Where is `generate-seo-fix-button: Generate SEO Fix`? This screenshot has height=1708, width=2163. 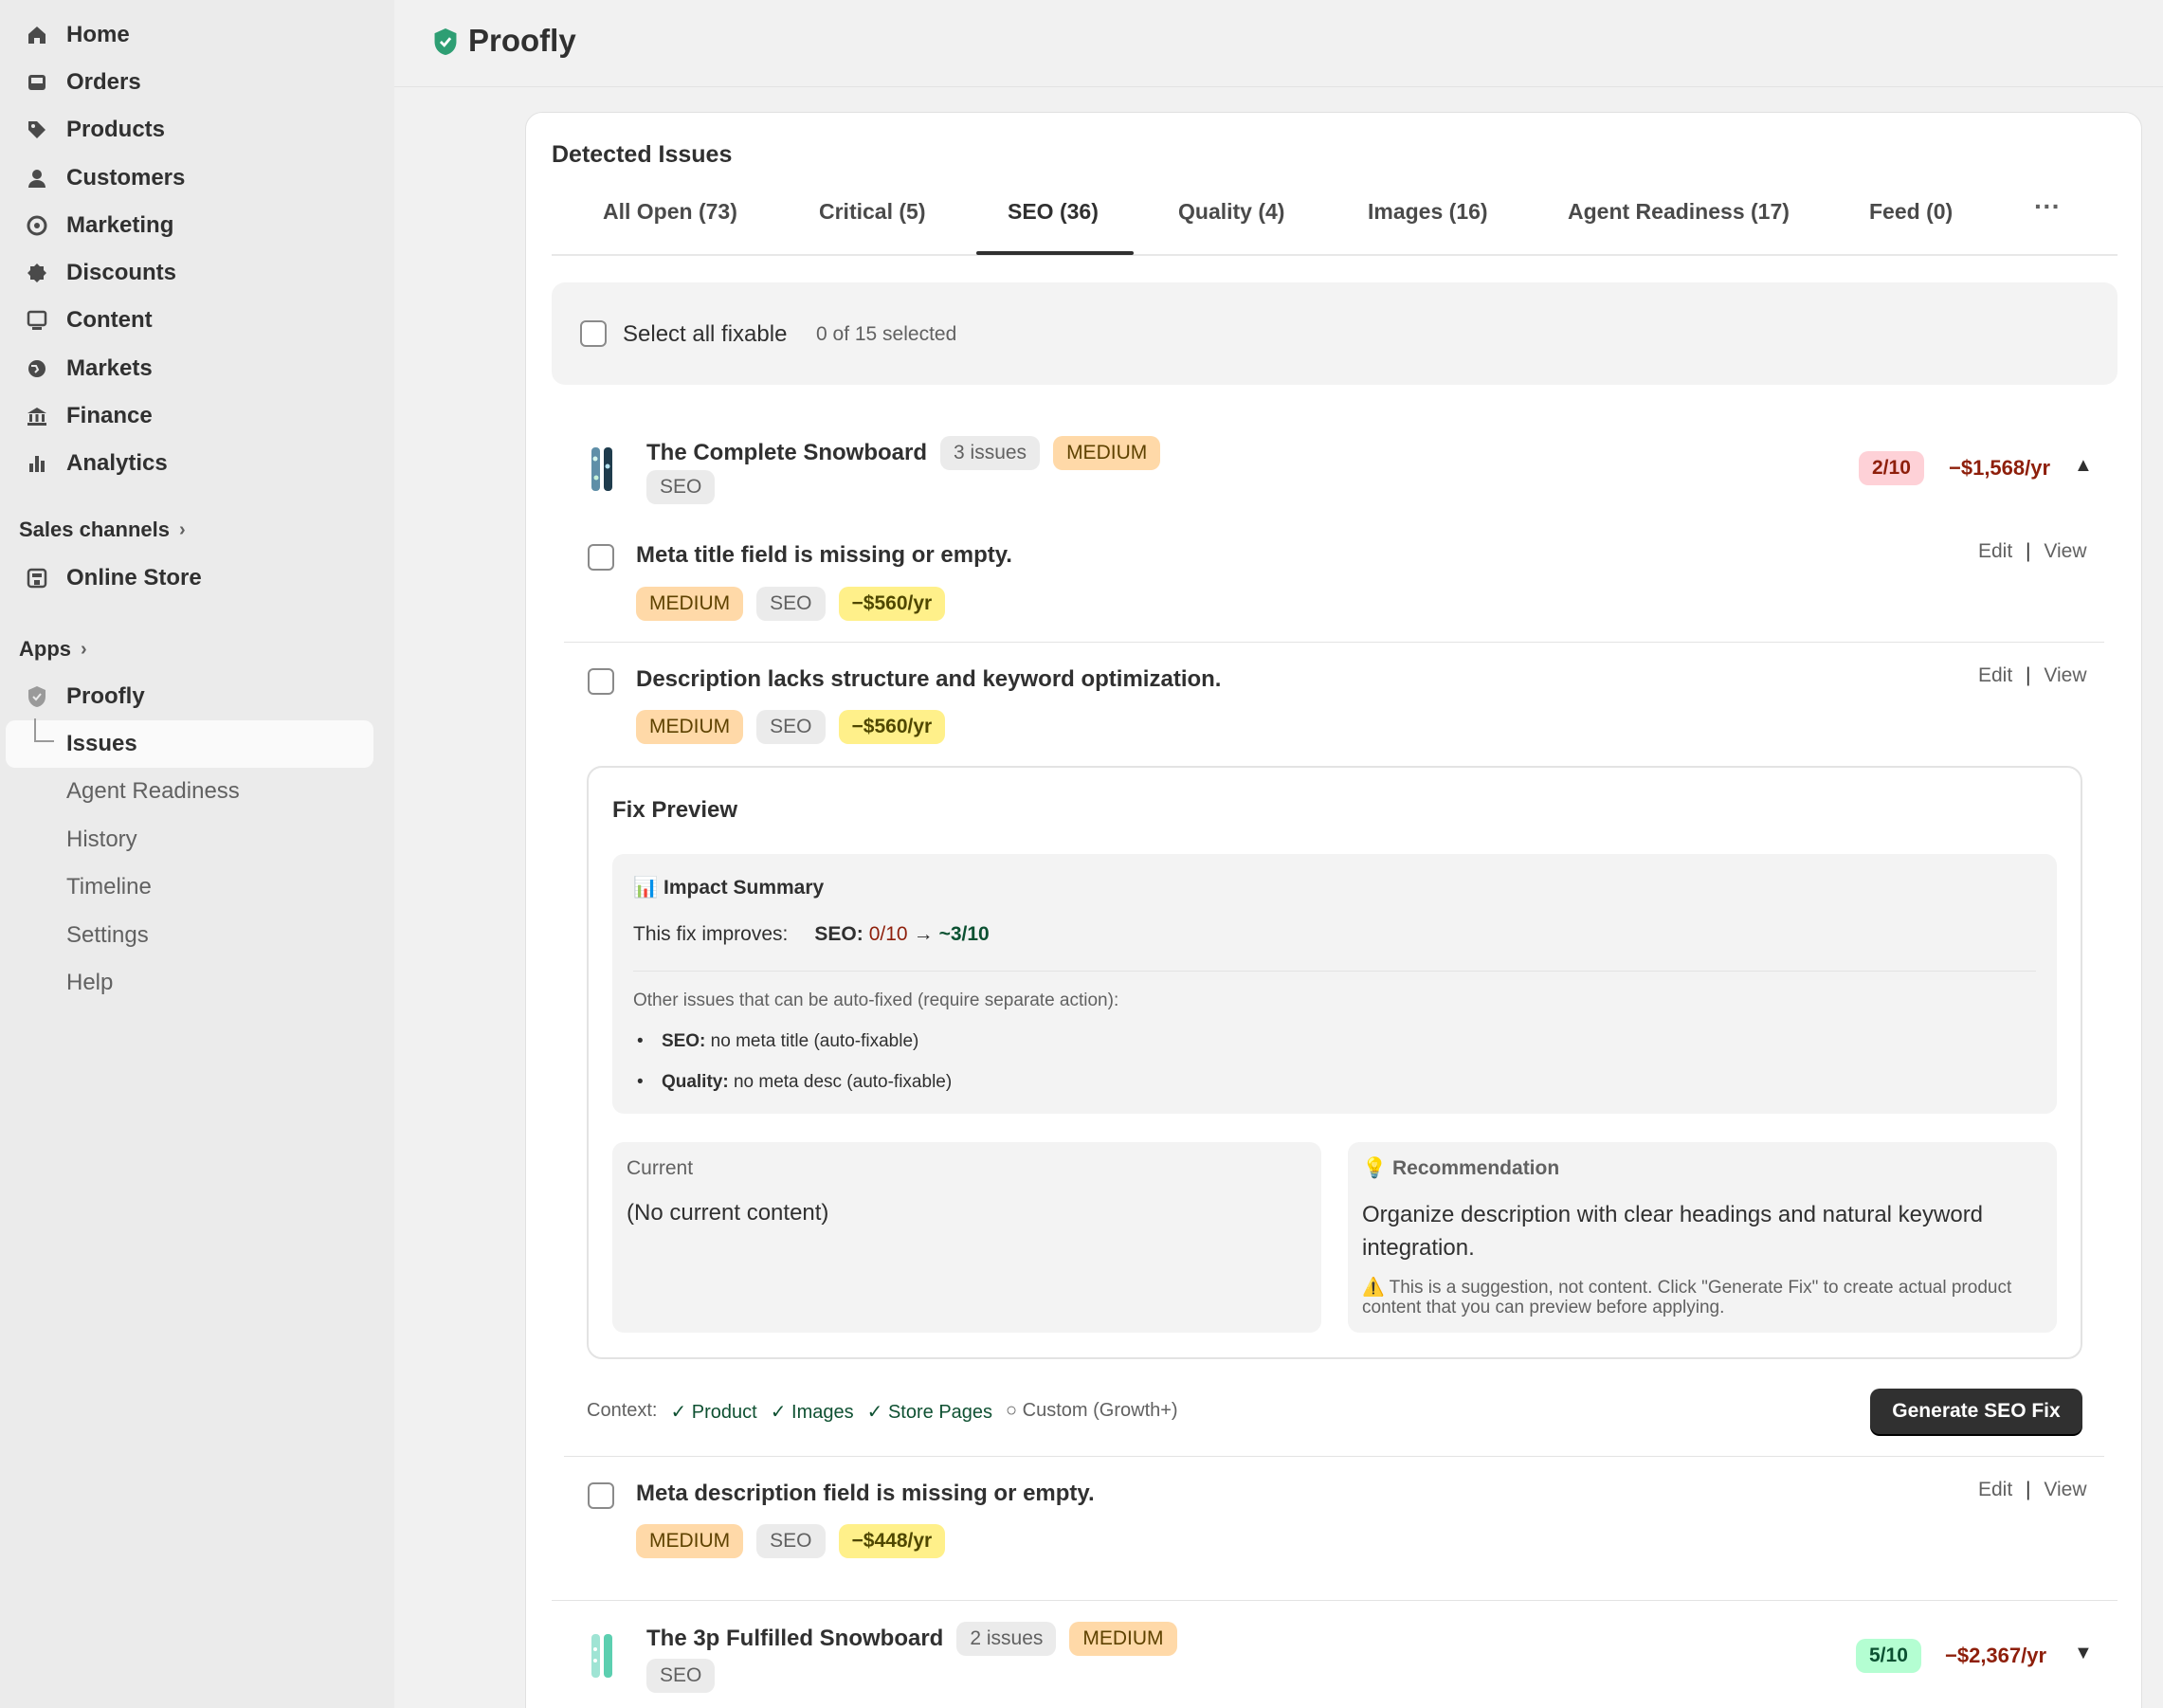
generate-seo-fix-button: Generate SEO Fix is located at coordinates (1976, 1411).